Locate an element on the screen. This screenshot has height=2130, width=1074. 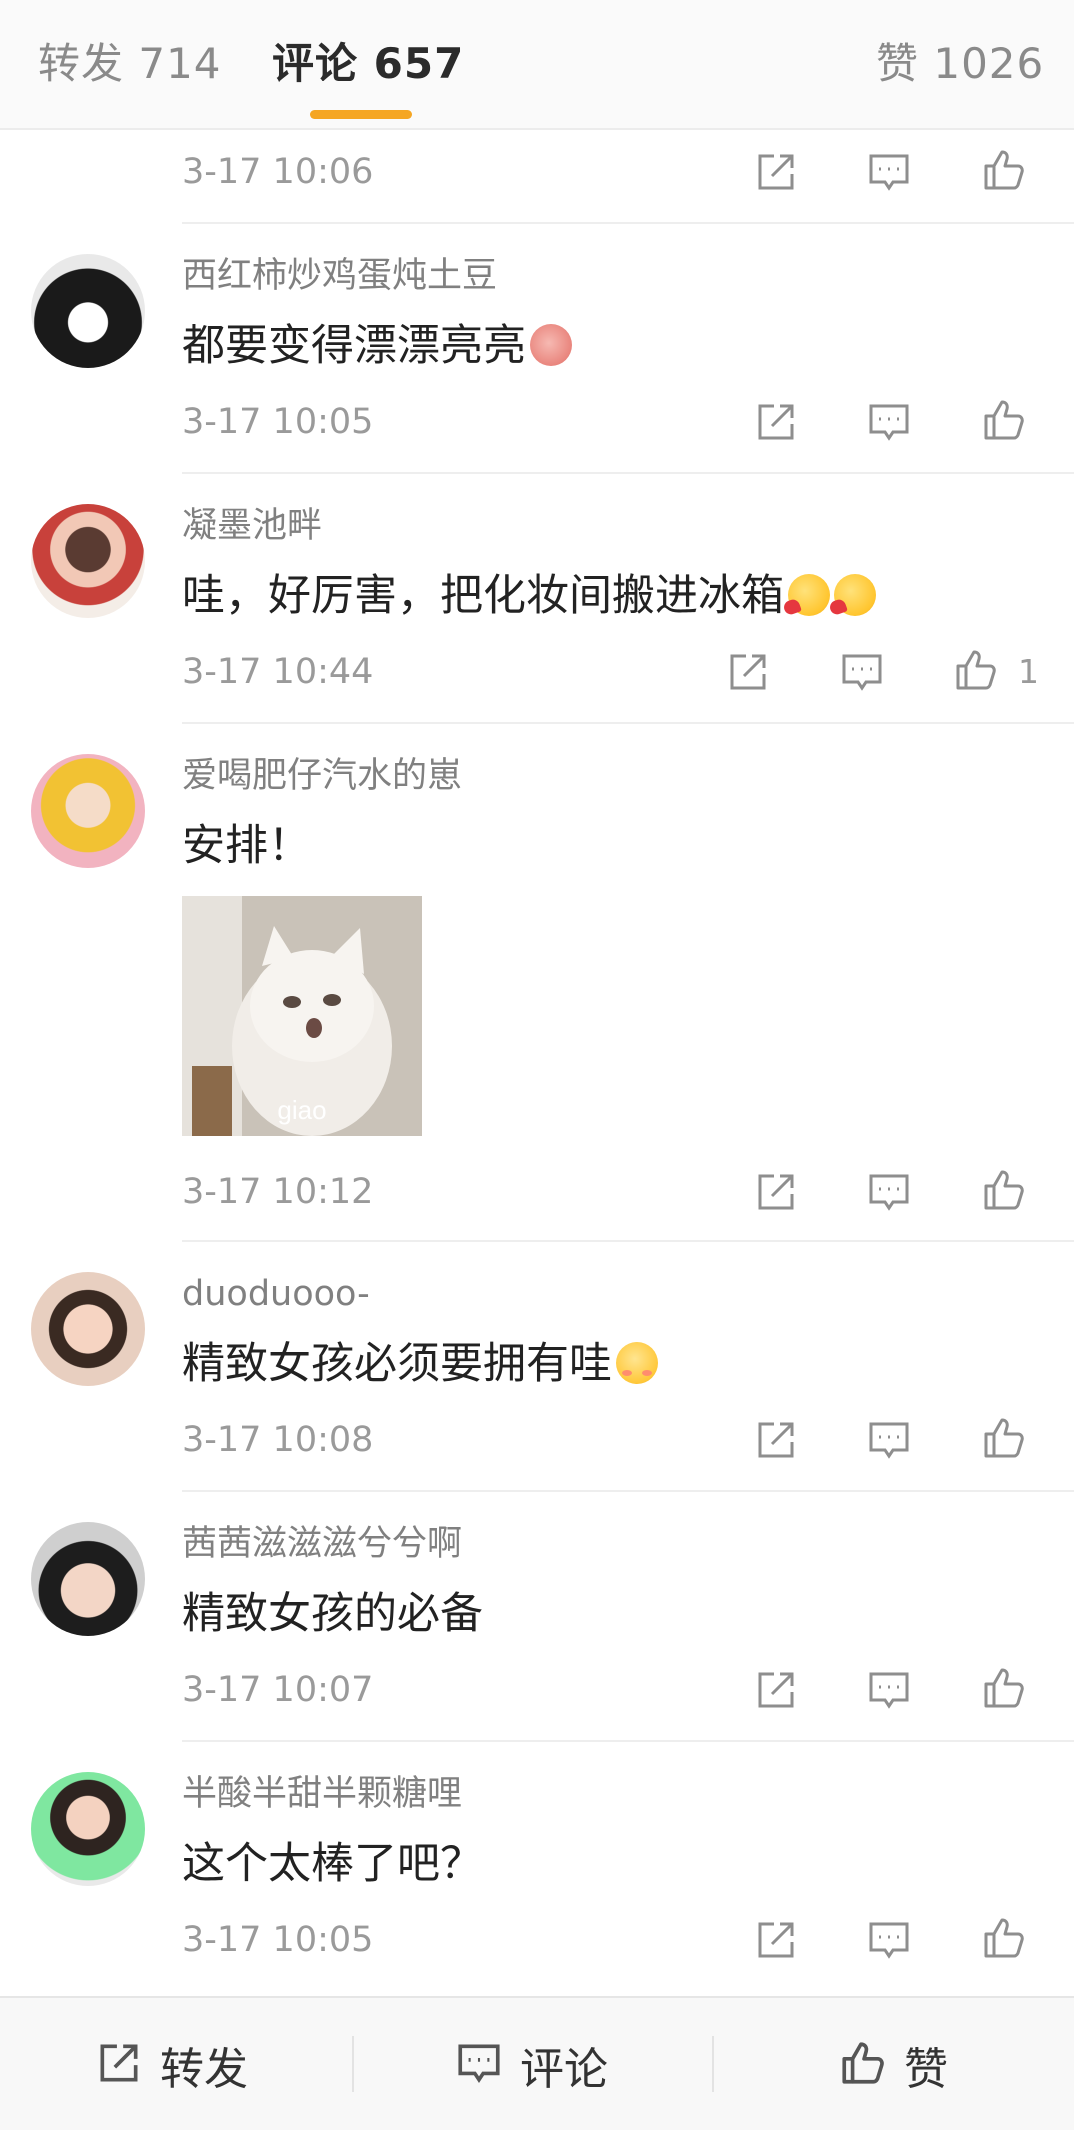
comment-text: 精致女孩必须要拥有哇 is located at coordinates (420, 1364).